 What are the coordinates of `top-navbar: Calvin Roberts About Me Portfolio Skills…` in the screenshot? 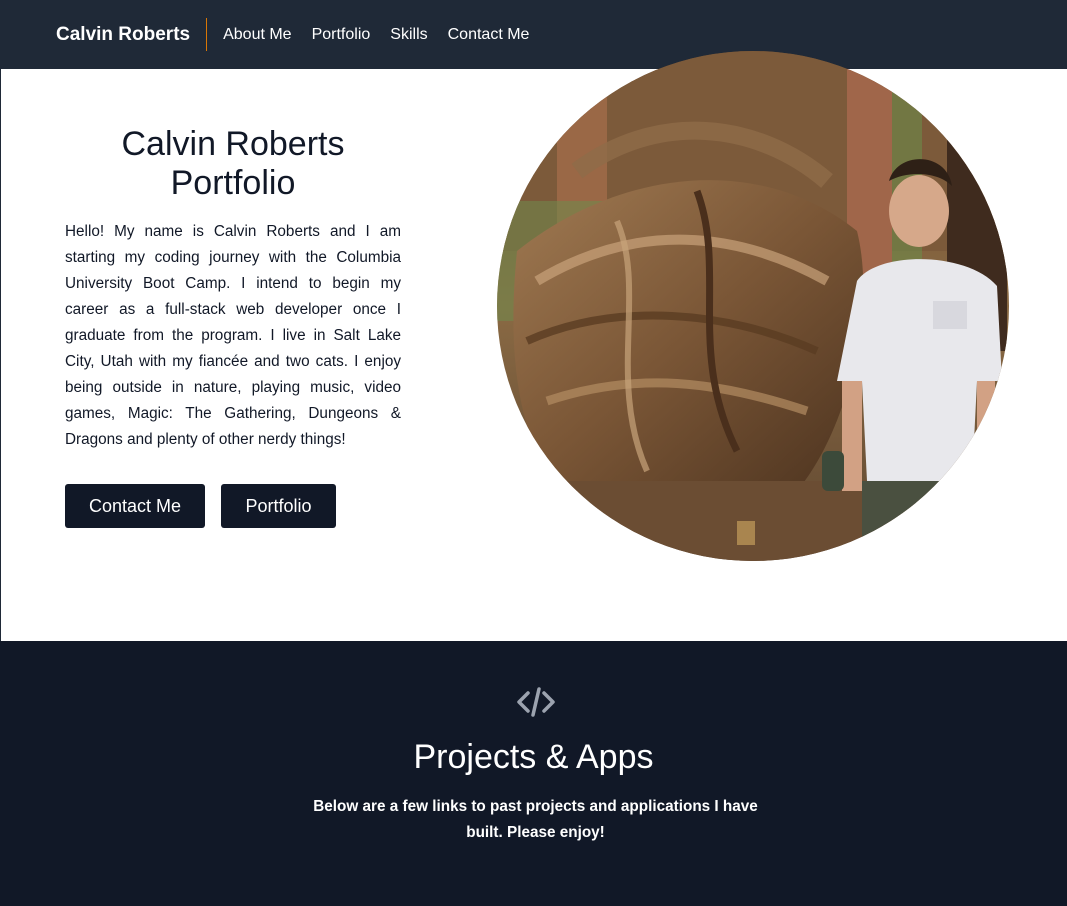 It's located at (533, 34).